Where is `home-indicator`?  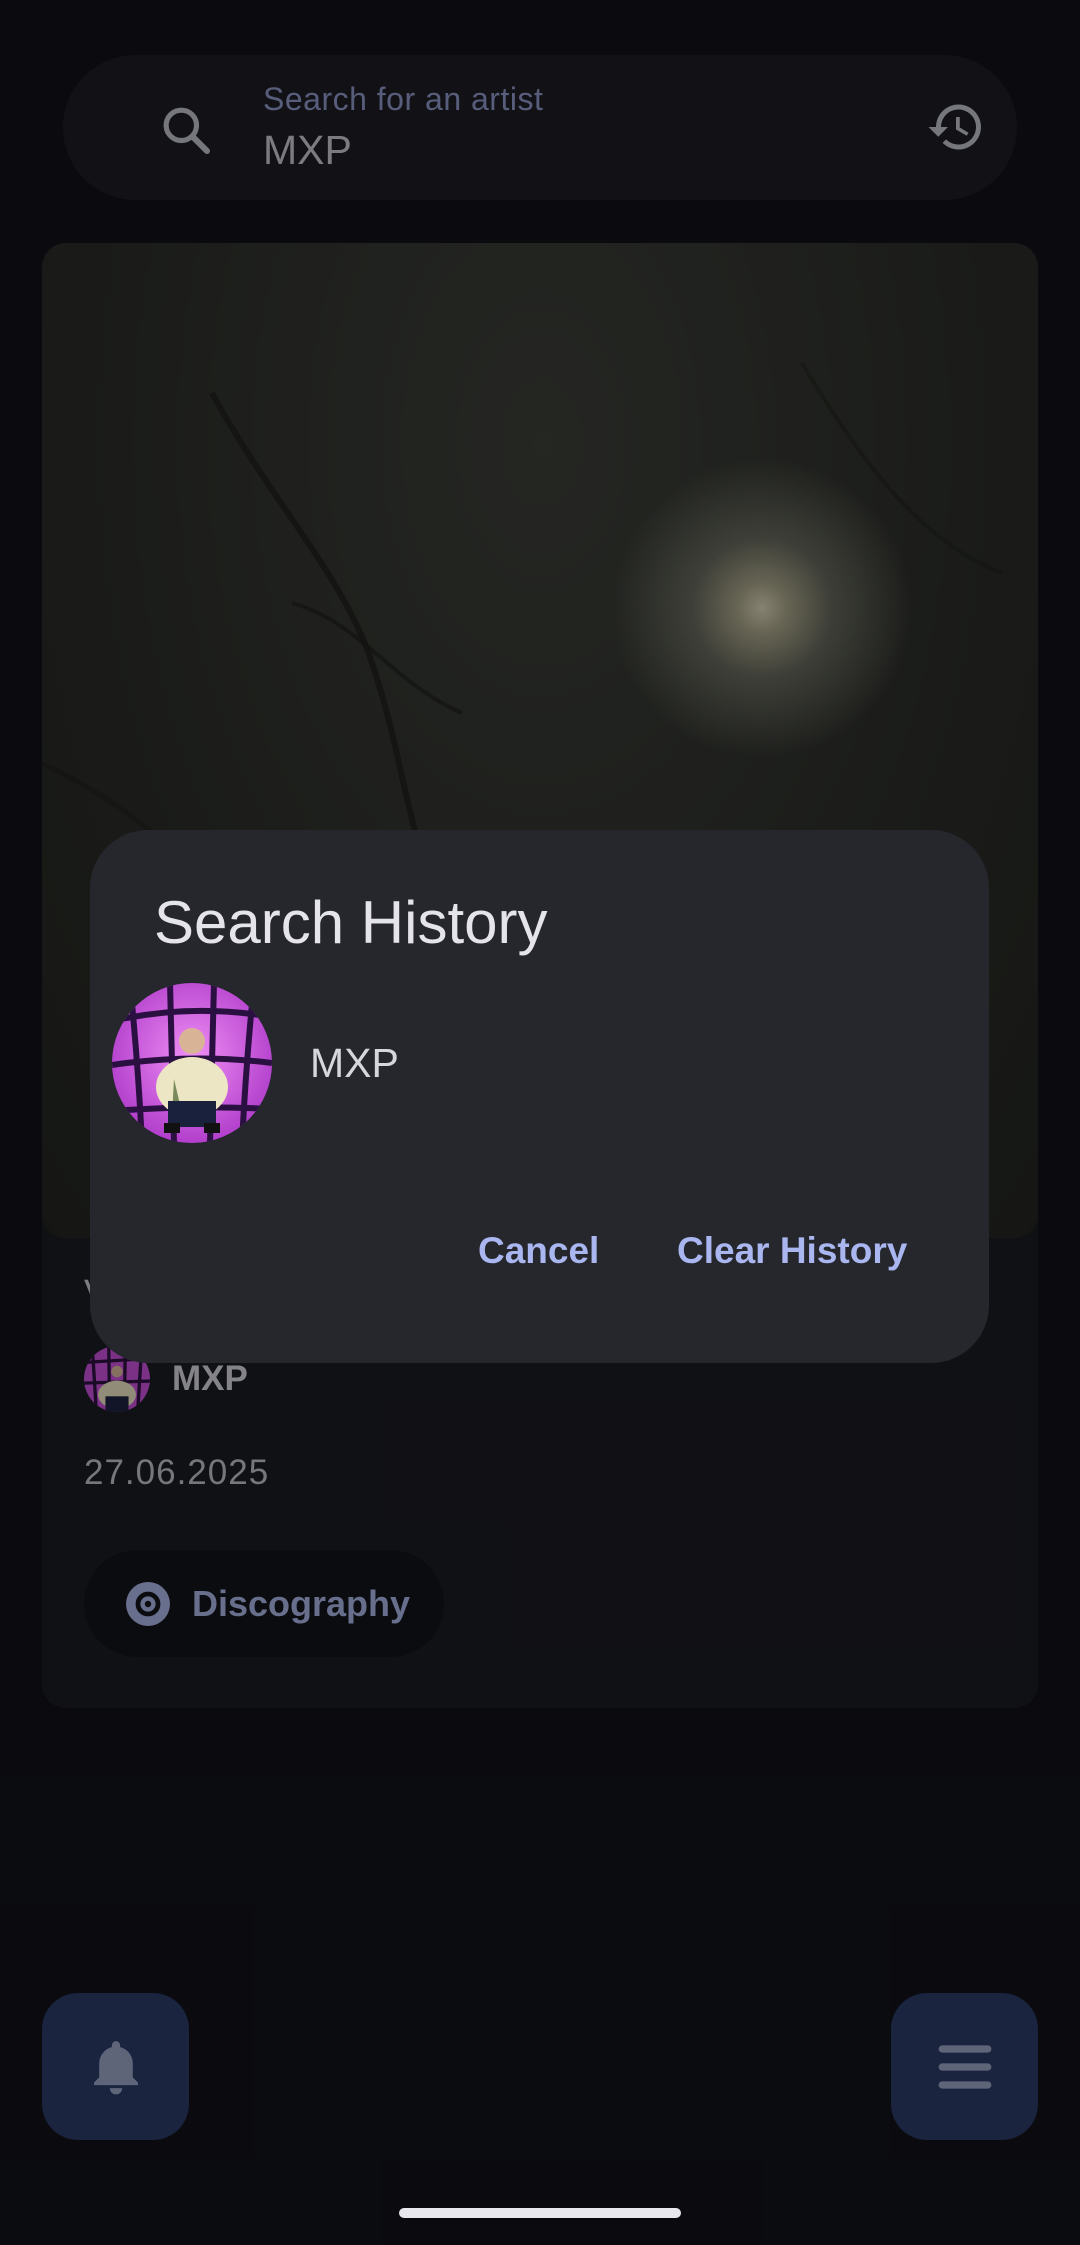
home-indicator is located at coordinates (540, 2213).